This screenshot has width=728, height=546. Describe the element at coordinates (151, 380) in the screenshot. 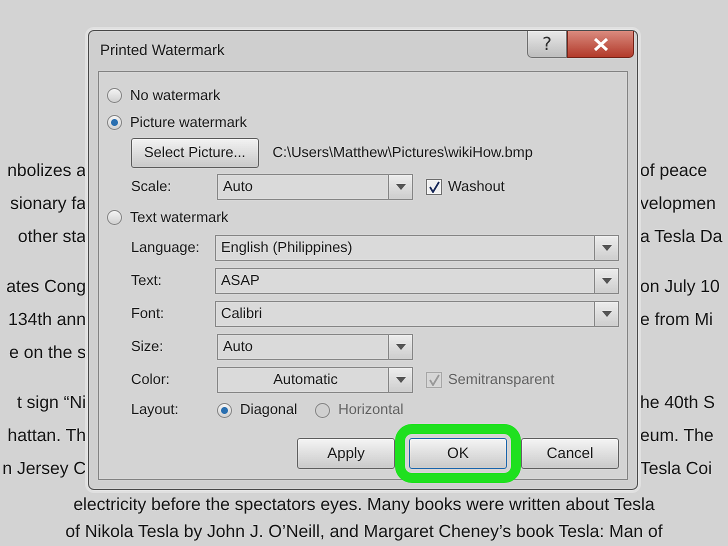

I see `field-label: Color:` at that location.